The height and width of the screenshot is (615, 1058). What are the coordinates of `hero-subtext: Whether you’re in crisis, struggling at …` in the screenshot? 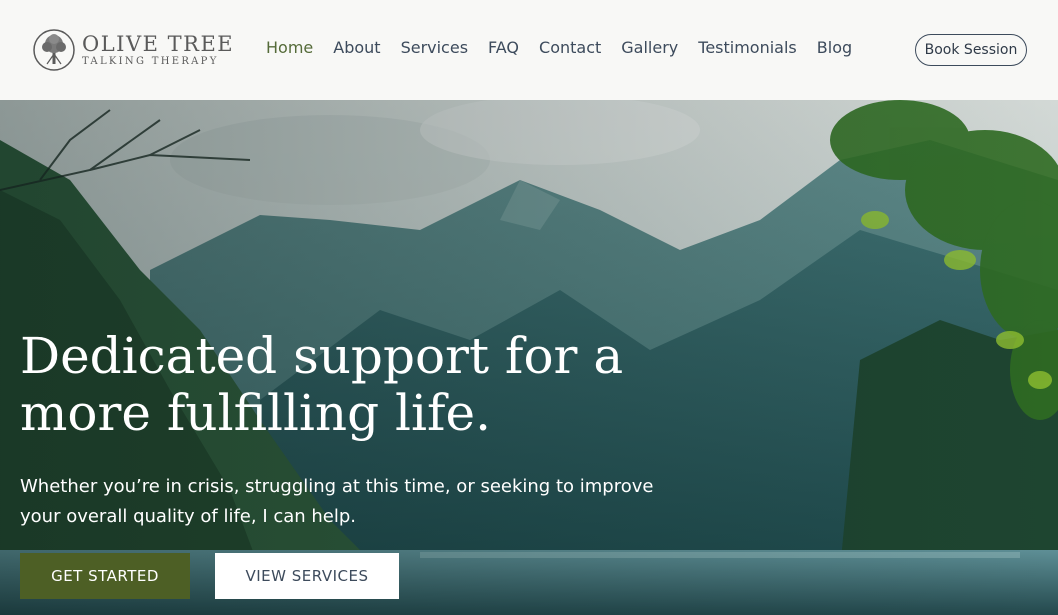 It's located at (337, 501).